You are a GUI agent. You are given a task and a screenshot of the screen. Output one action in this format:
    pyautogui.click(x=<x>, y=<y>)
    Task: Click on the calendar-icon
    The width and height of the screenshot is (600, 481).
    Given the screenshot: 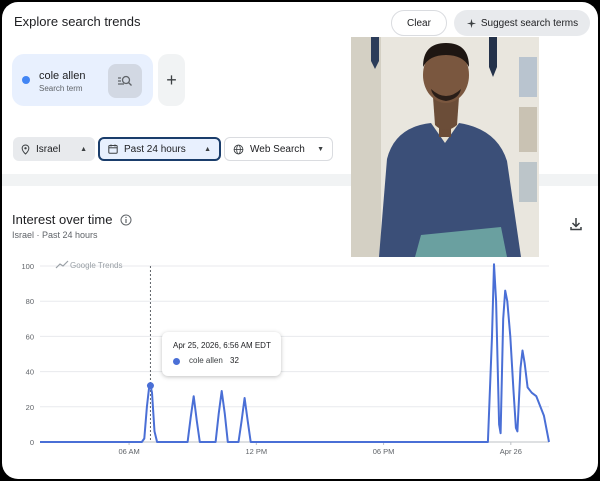 What is the action you would take?
    pyautogui.click(x=113, y=149)
    